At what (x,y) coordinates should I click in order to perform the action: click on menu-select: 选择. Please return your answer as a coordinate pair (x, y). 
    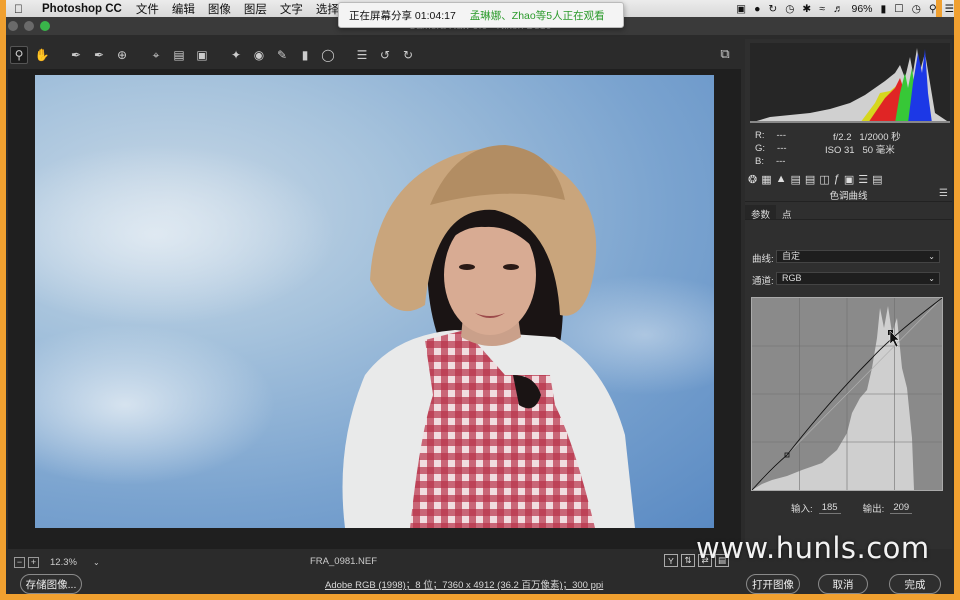
    Looking at the image, I should click on (327, 9).